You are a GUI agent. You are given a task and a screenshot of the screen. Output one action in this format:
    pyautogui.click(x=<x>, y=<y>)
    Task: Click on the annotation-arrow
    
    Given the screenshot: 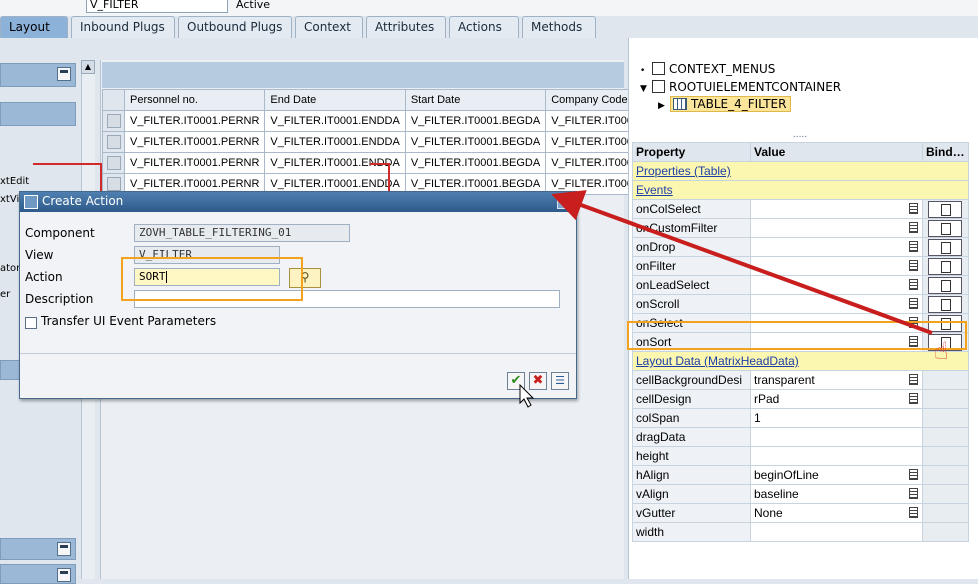 What is the action you would take?
    pyautogui.click(x=742, y=262)
    